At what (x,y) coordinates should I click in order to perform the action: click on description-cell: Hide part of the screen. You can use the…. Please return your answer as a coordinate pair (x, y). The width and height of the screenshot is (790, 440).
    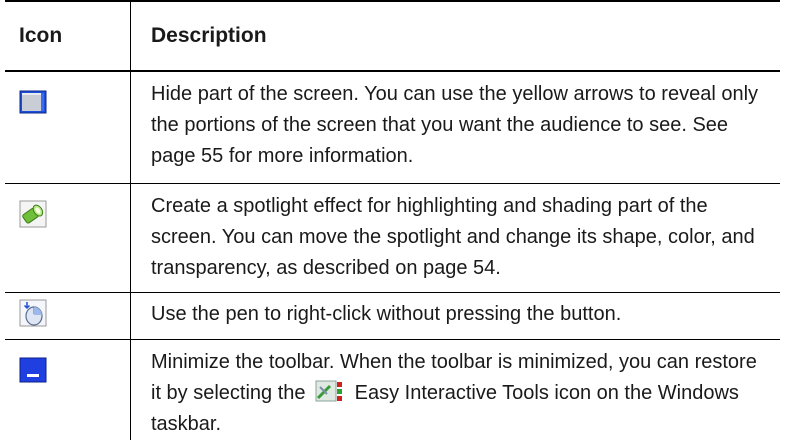
    Looking at the image, I should click on (455, 125).